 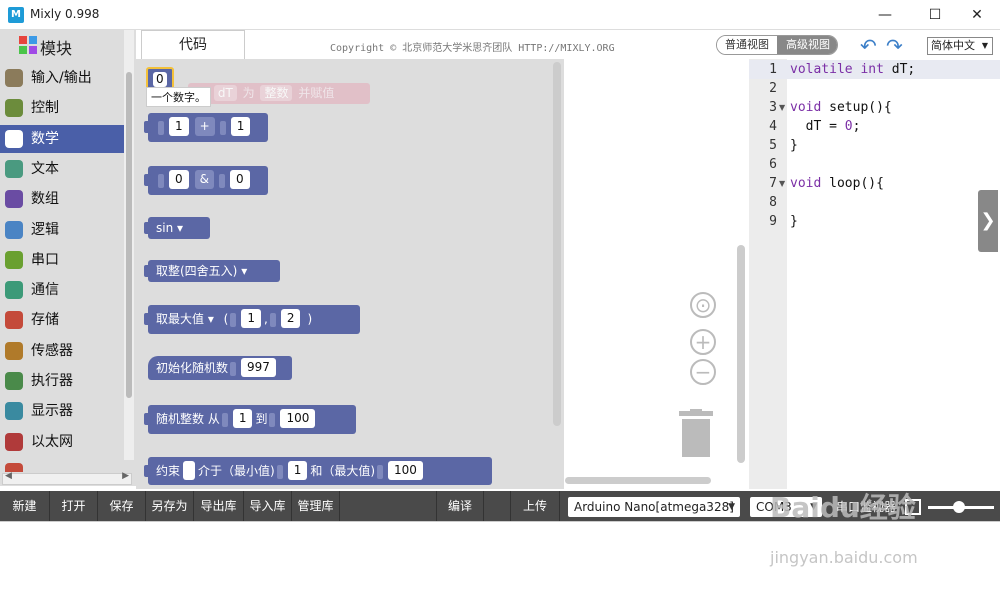 I want to click on random-from-field: 1, so click(x=242, y=418).